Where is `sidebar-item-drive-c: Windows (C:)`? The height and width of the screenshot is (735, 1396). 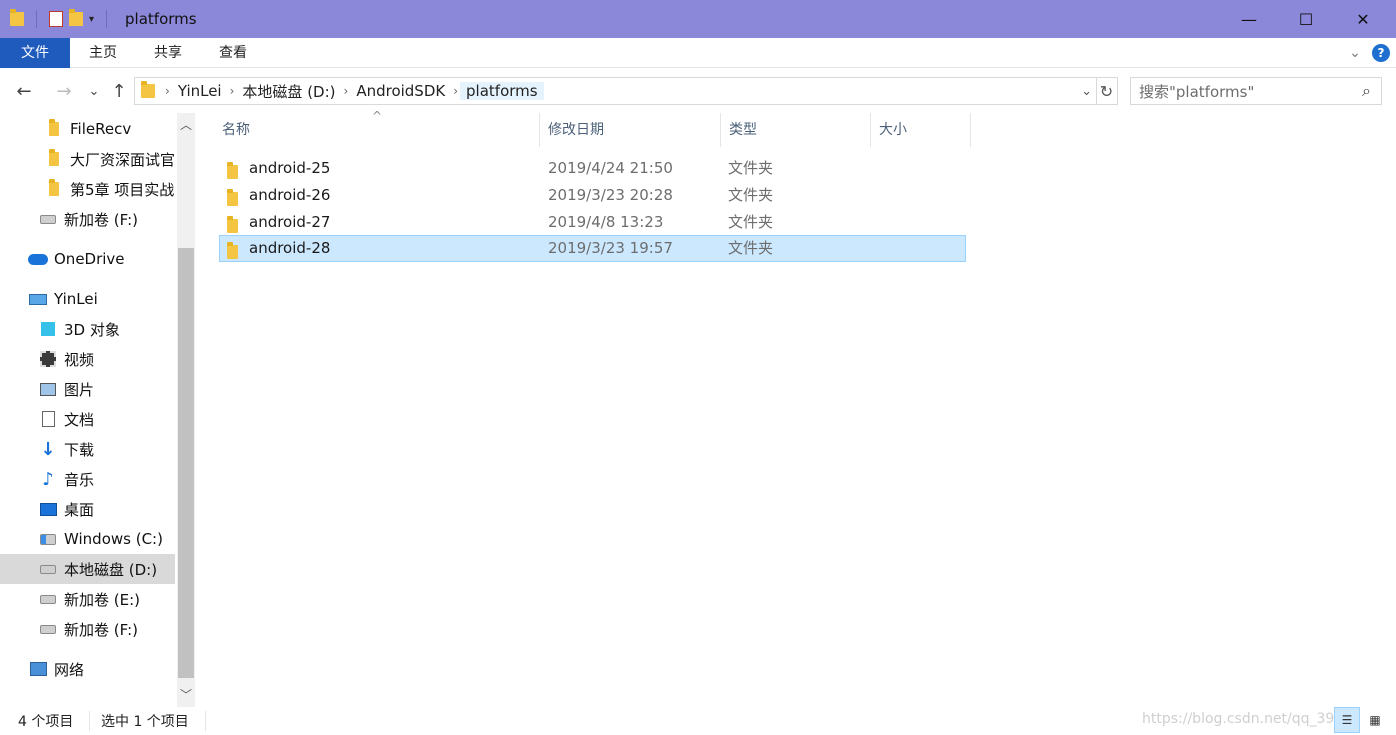 sidebar-item-drive-c: Windows (C:) is located at coordinates (87, 539).